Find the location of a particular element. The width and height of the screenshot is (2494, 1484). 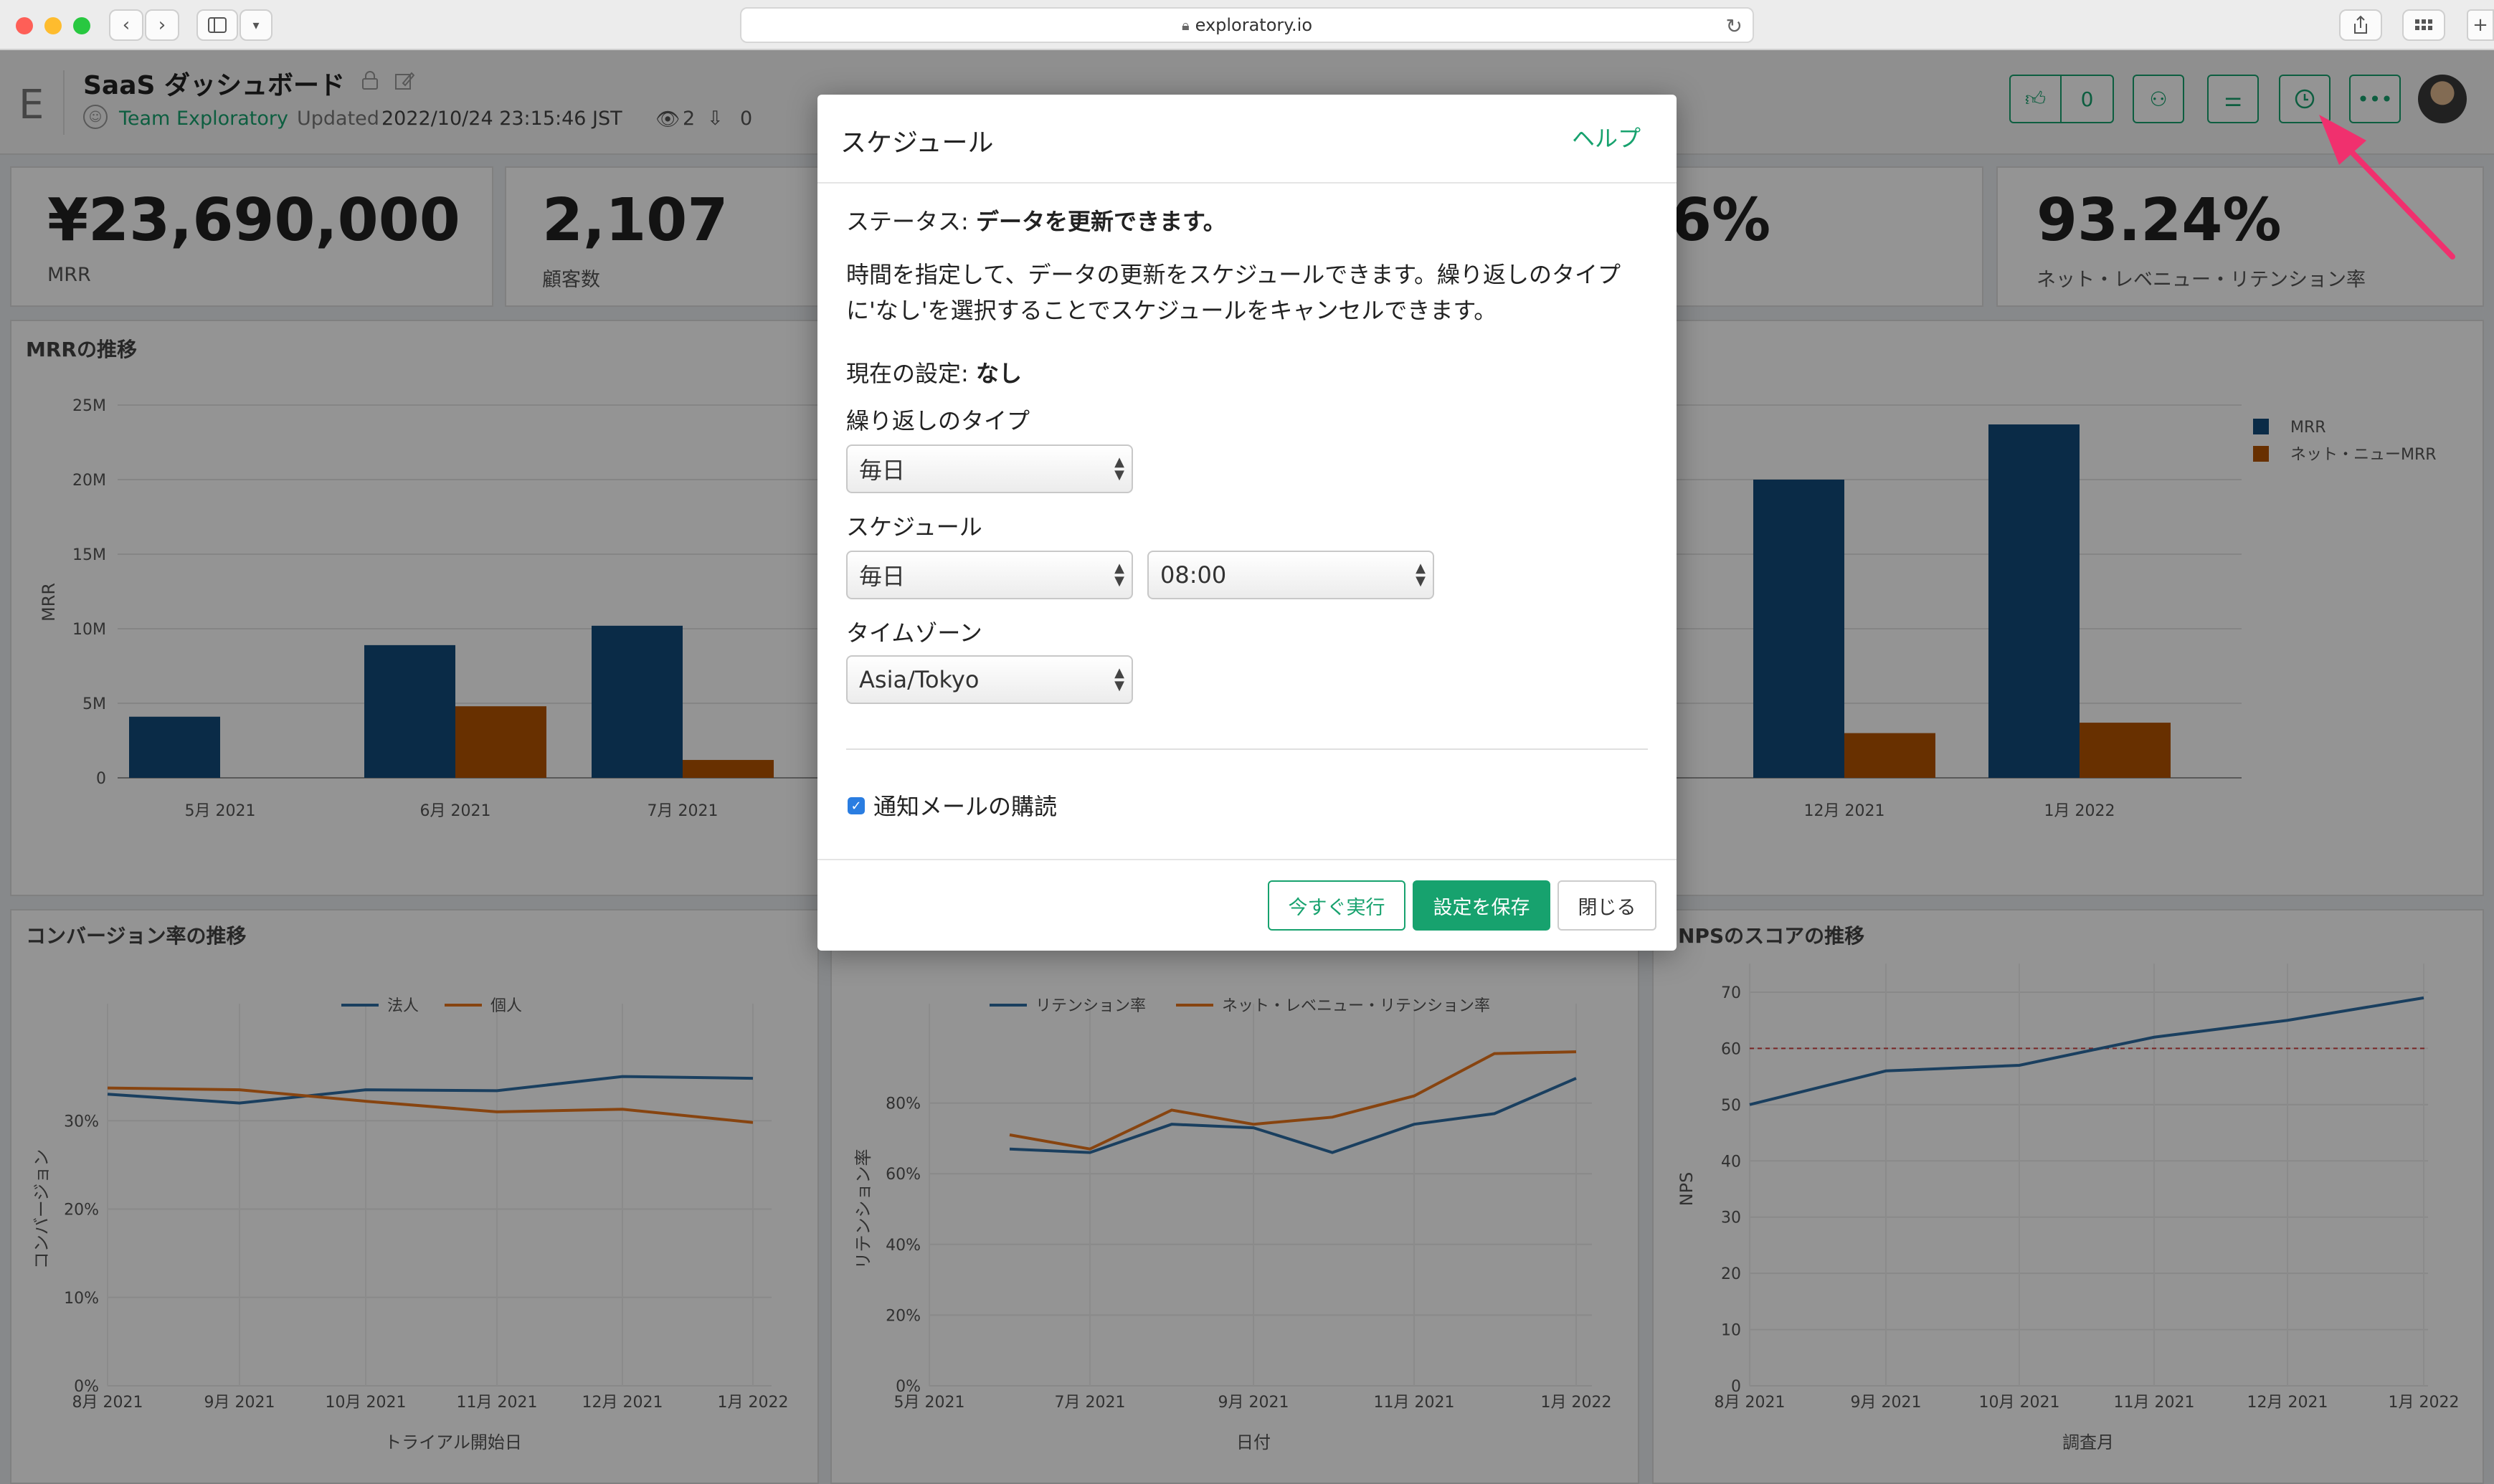

checkmark-icon: ✓ is located at coordinates (856, 806).